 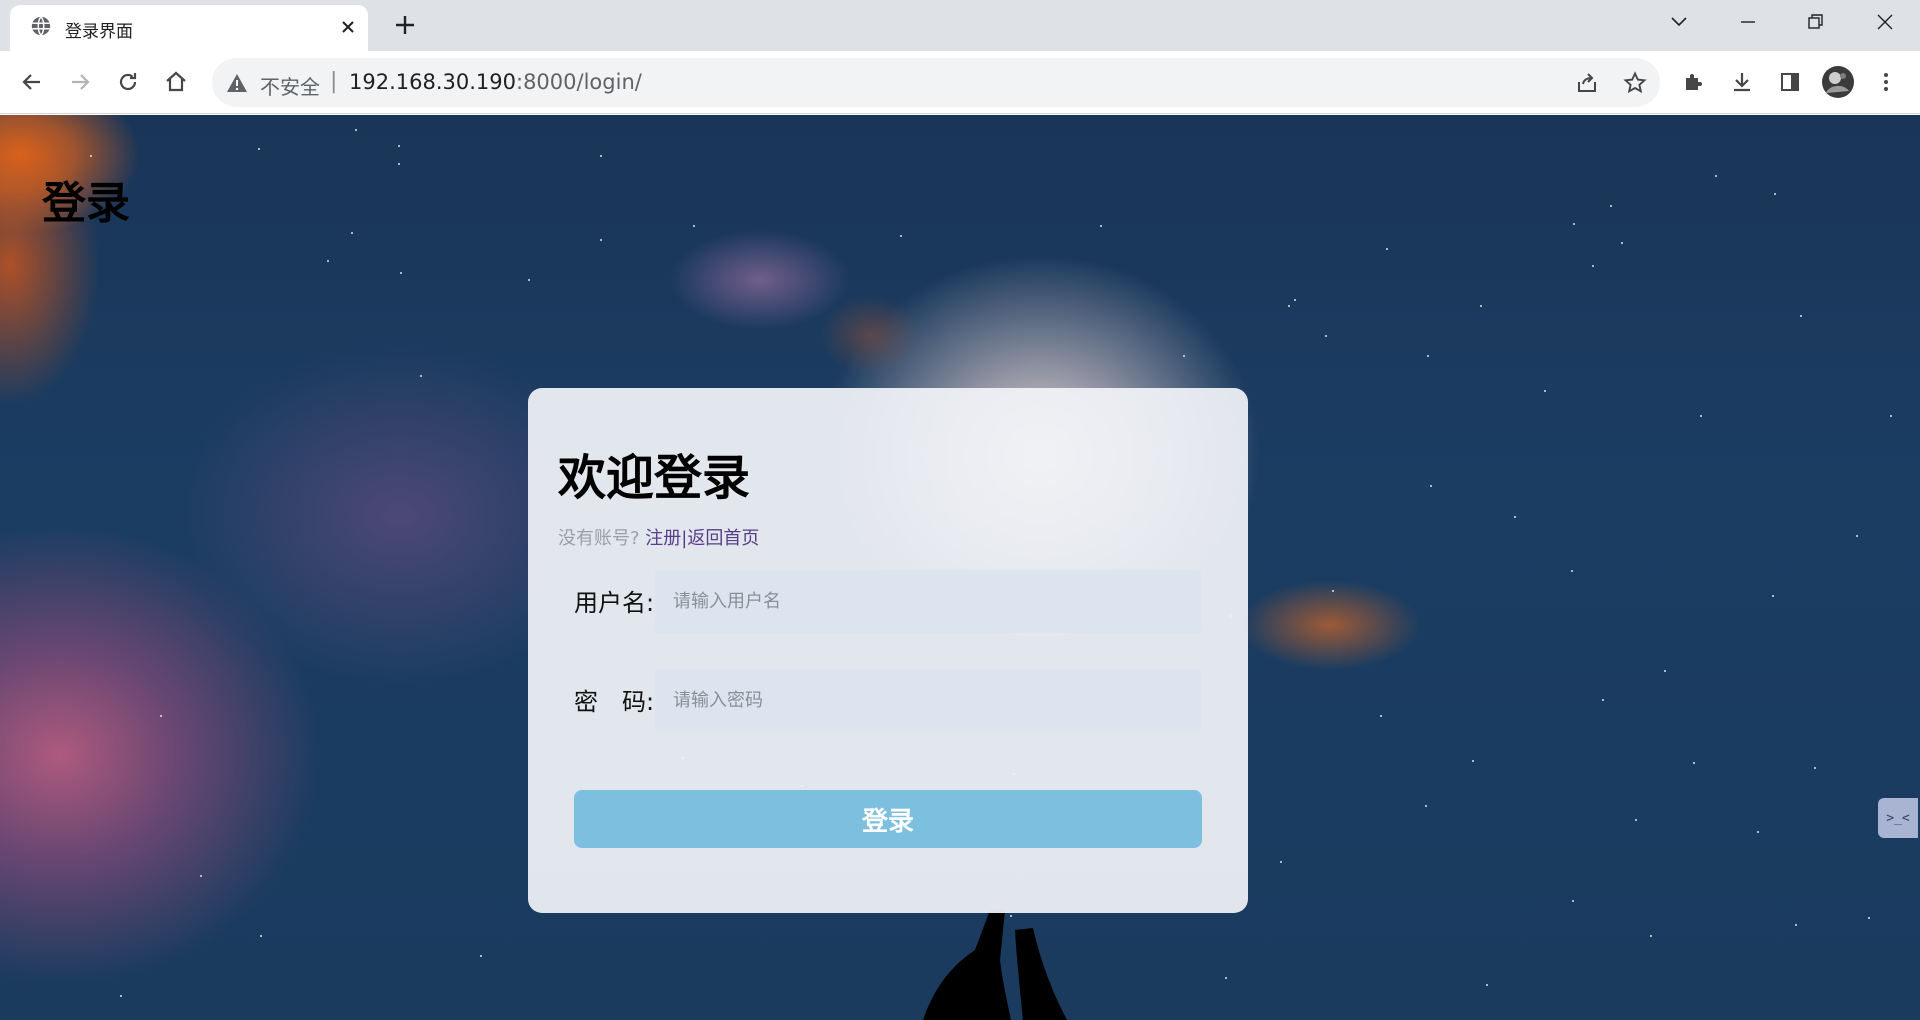 I want to click on new-tab-button, so click(x=405, y=25).